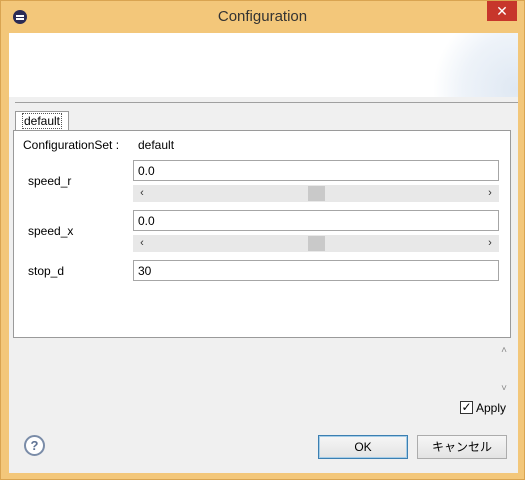  Describe the element at coordinates (504, 371) in the screenshot. I see `vertical-scrollbar: ˄ ˅` at that location.